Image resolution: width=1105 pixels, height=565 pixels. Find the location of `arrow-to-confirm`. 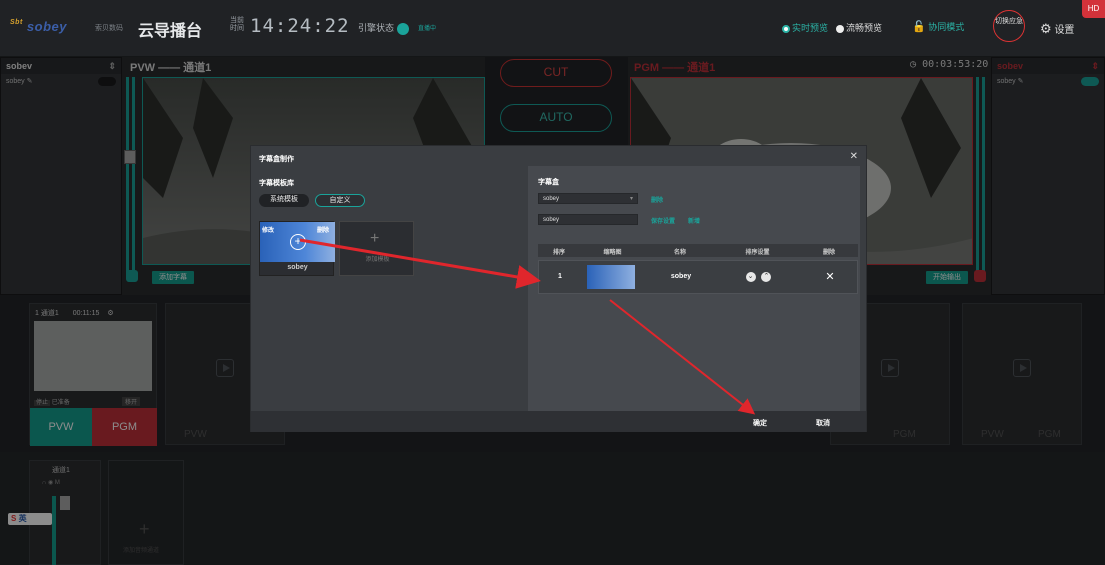

arrow-to-confirm is located at coordinates (682, 357).